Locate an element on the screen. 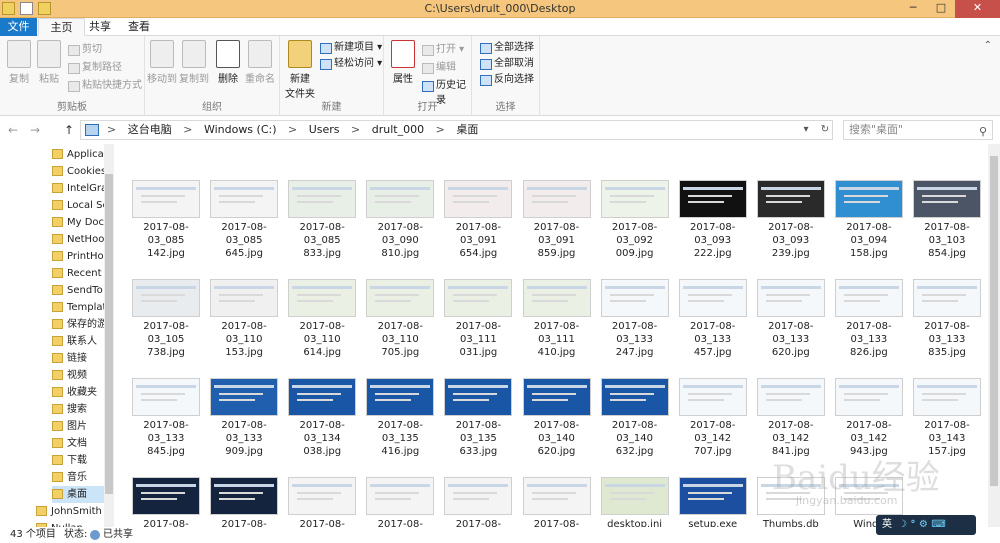  delete-button: 删除 is located at coordinates (228, 62).